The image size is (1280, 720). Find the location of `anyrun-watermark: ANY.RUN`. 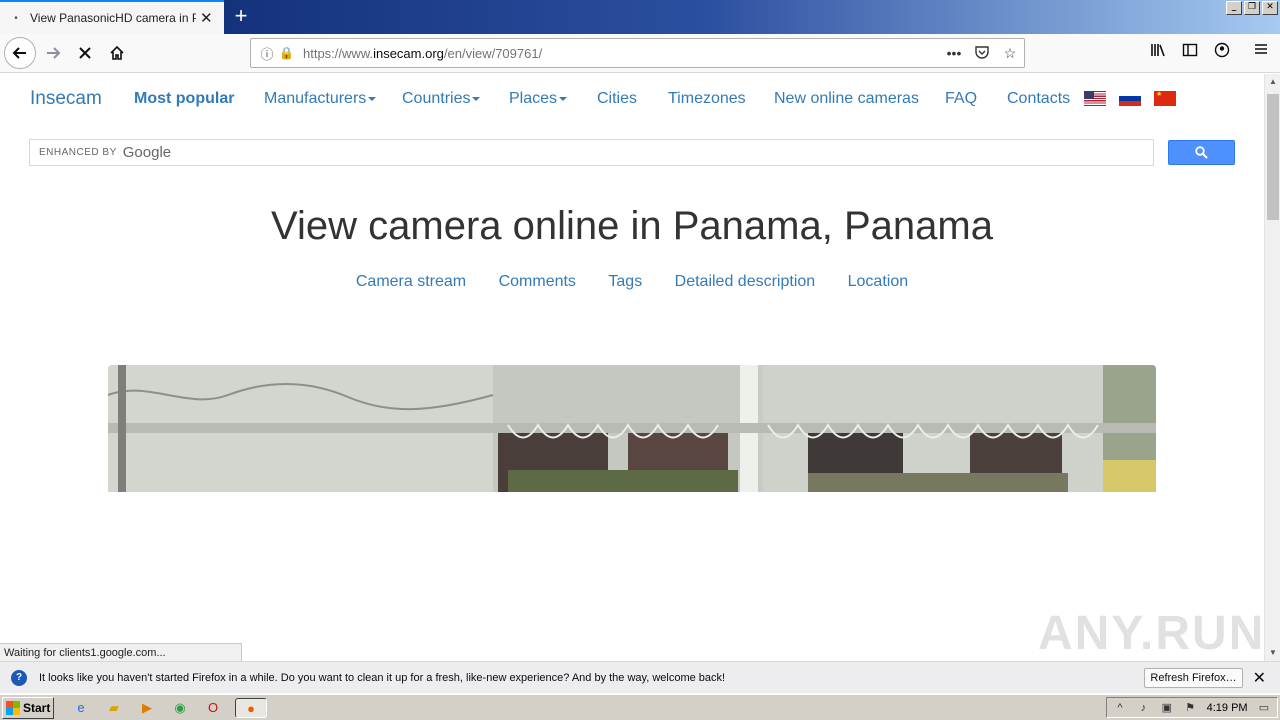

anyrun-watermark: ANY.RUN is located at coordinates (1152, 633).